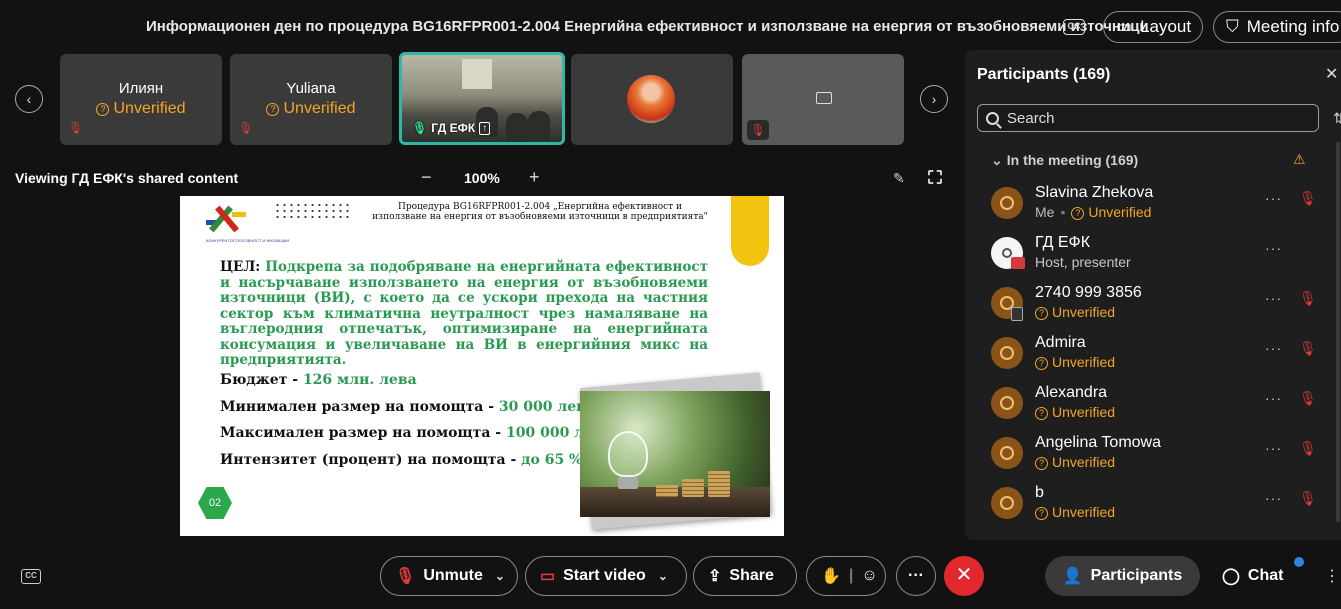  Describe the element at coordinates (964, 576) in the screenshot. I see `leave-meeting-button: ✕` at that location.